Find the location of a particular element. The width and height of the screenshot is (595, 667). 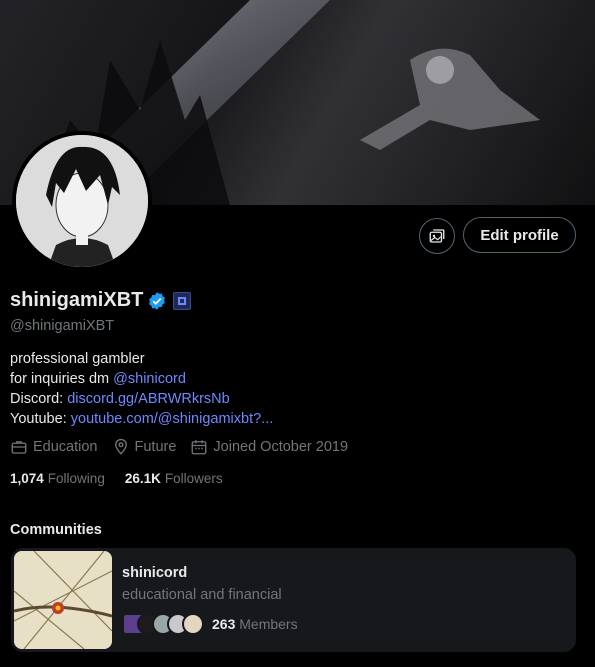

bio-text: Youtube: is located at coordinates (40, 419).